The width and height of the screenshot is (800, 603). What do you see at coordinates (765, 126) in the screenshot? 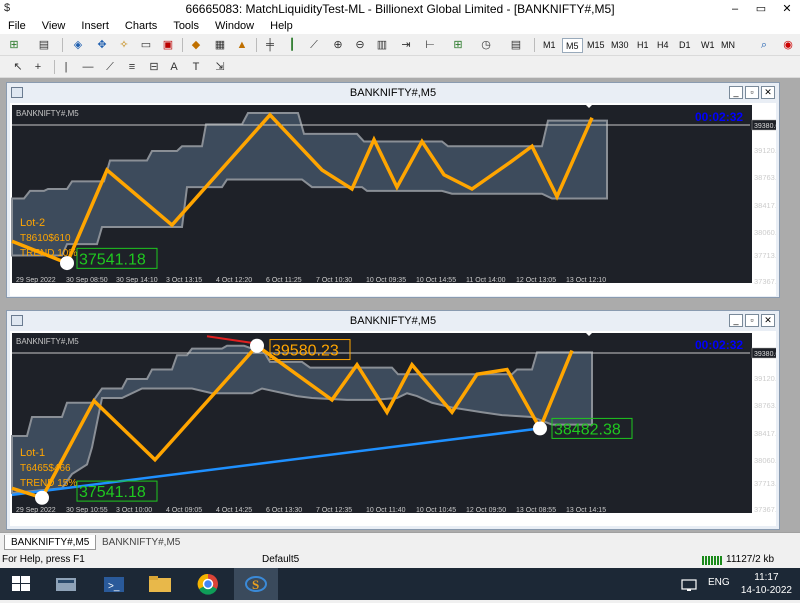
I see `current-price-label: 39380.65` at bounding box center [765, 126].